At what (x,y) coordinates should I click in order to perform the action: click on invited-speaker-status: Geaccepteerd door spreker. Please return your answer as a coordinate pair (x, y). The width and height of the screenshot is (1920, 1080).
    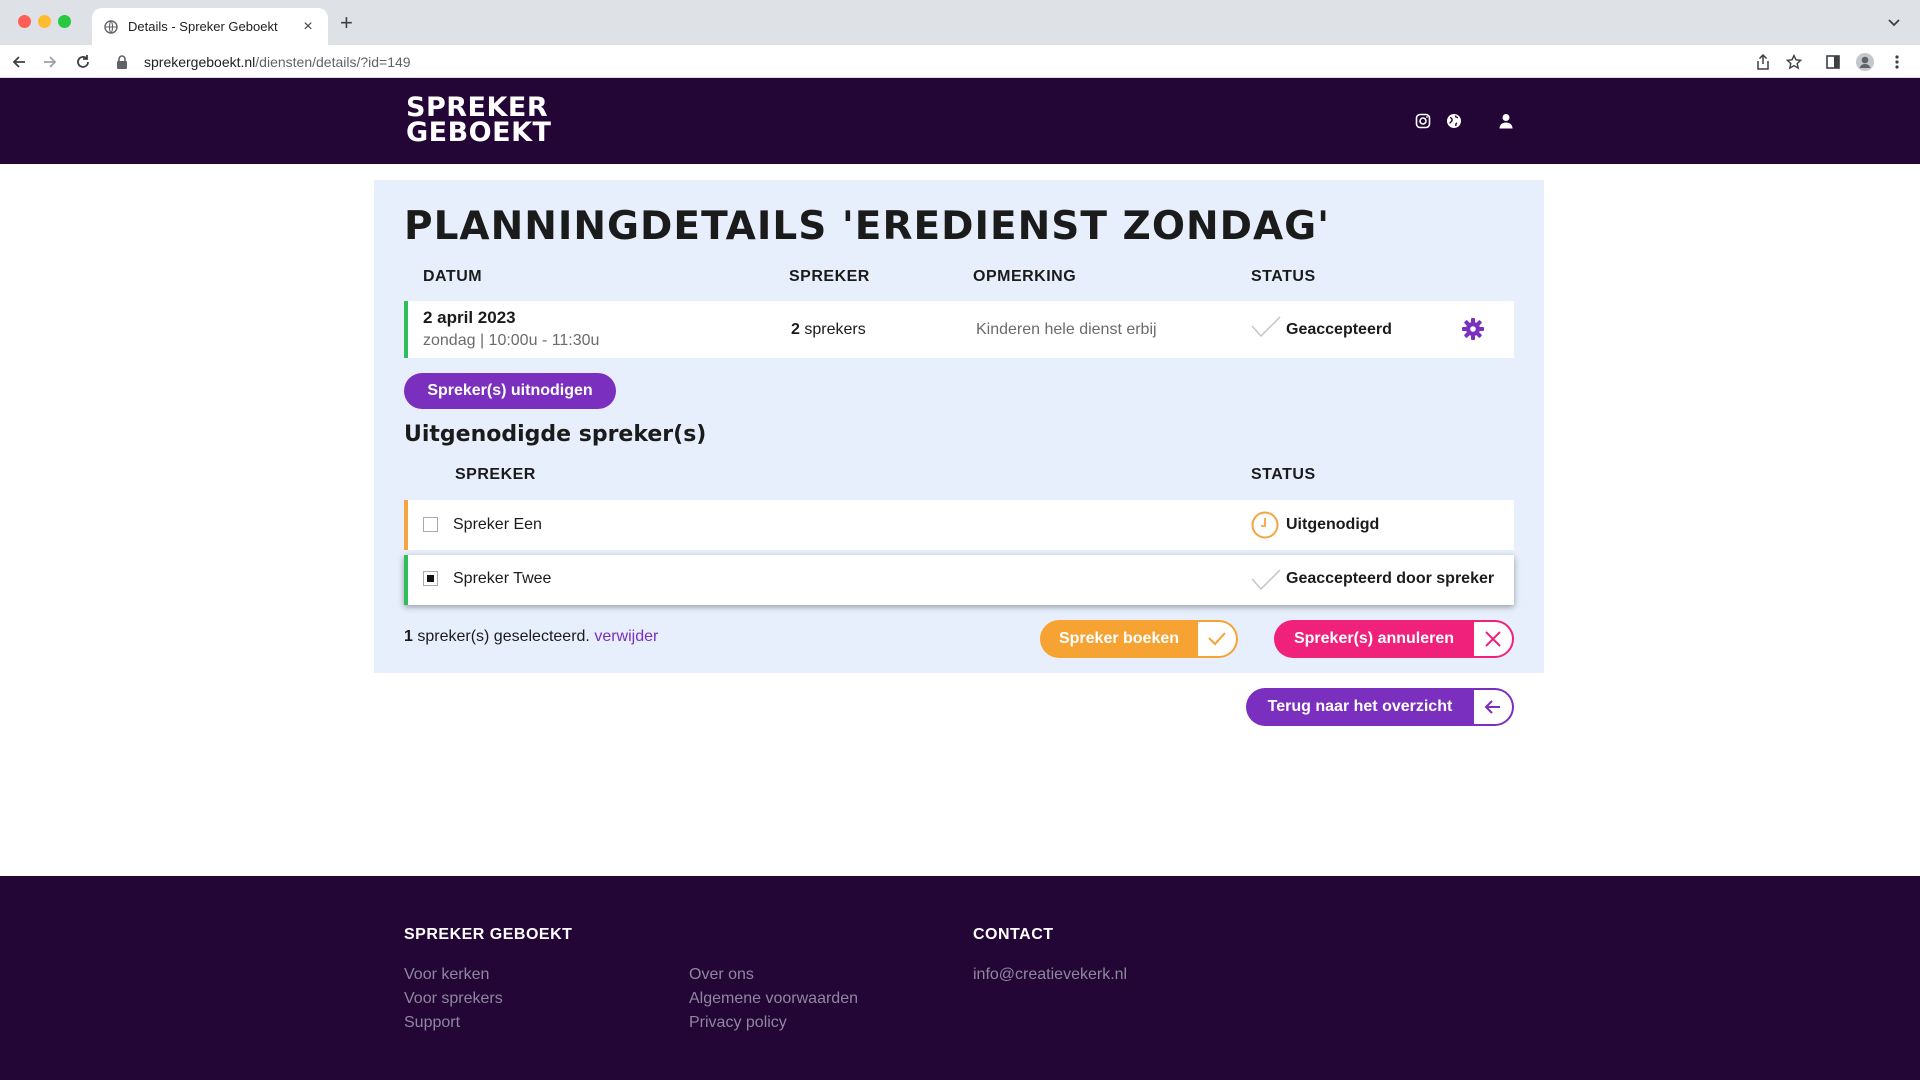
    Looking at the image, I should click on (1390, 578).